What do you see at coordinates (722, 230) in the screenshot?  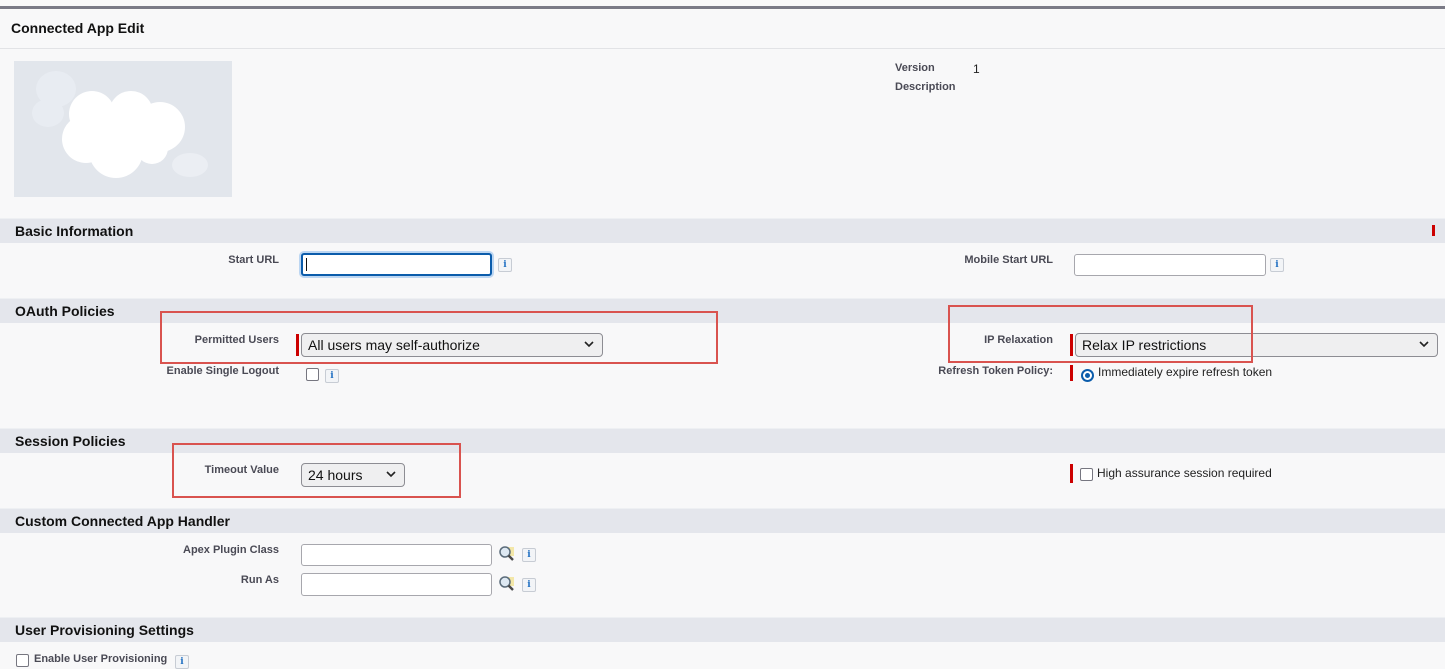 I see `section-basic-information: Basic Information` at bounding box center [722, 230].